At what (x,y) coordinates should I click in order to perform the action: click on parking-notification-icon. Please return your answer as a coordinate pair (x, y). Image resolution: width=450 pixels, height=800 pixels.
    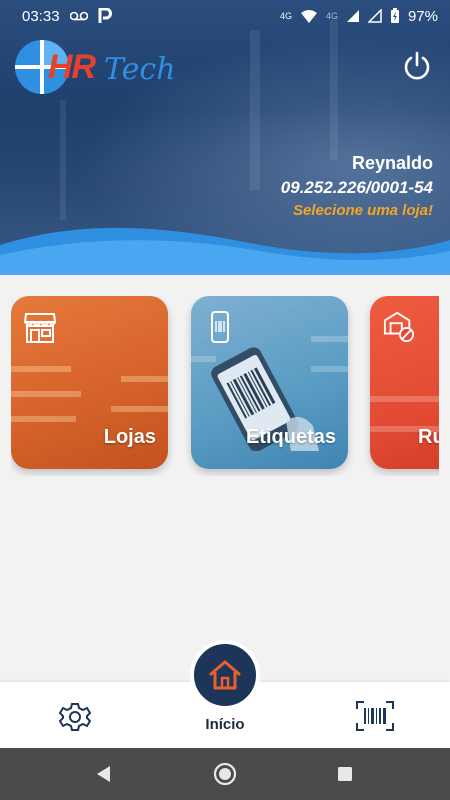
    Looking at the image, I should click on (105, 15).